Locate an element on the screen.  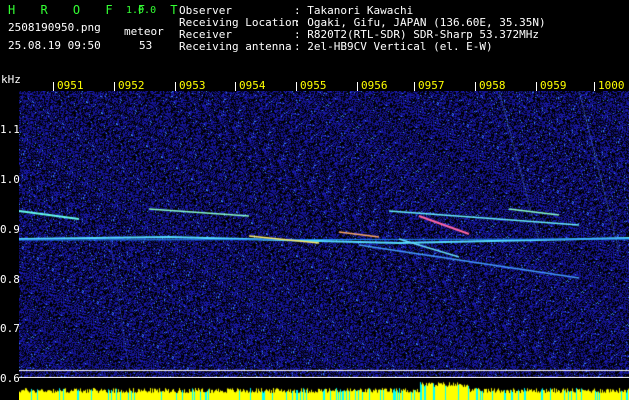
file-name: 2508190950.png is located at coordinates (54, 27).